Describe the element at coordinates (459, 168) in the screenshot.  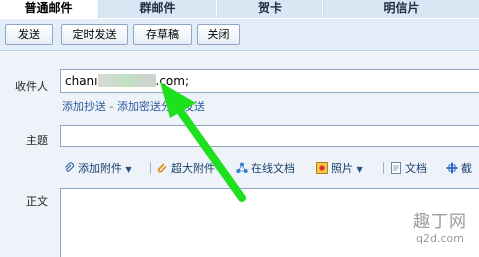
I see `screenshot-button: 截` at that location.